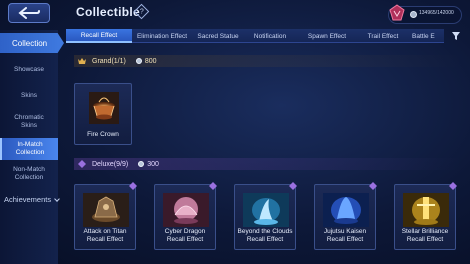  I want to click on sidebar-item-achievements: Achievements, so click(32, 199).